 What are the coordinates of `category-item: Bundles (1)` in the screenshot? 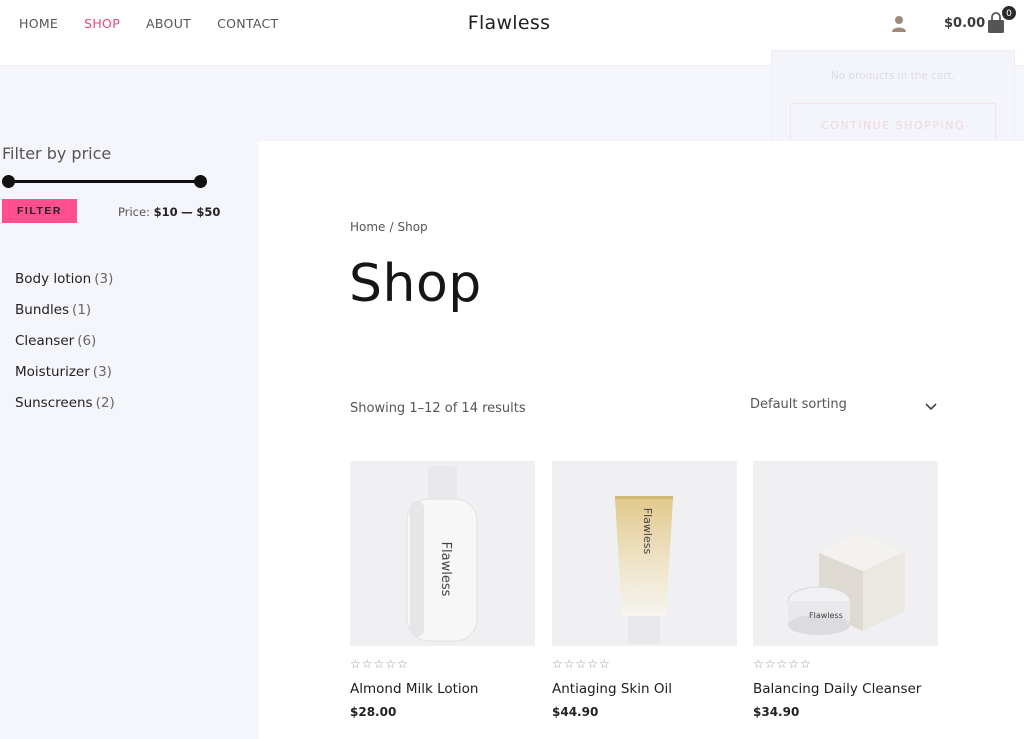 It's located at (65, 317).